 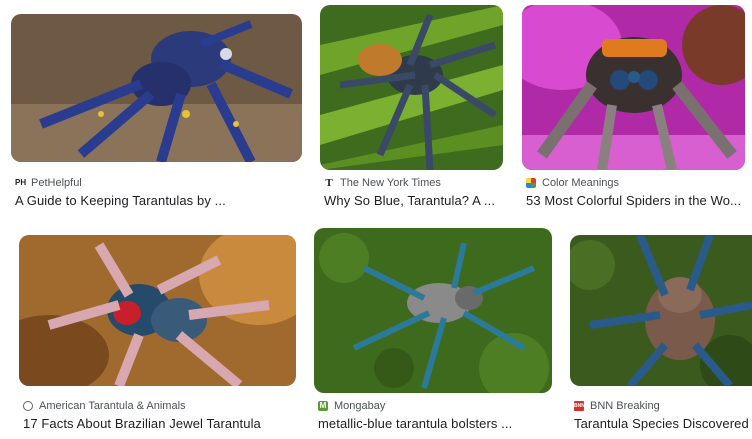 I want to click on result-source-3: Color Meanings, so click(x=572, y=183).